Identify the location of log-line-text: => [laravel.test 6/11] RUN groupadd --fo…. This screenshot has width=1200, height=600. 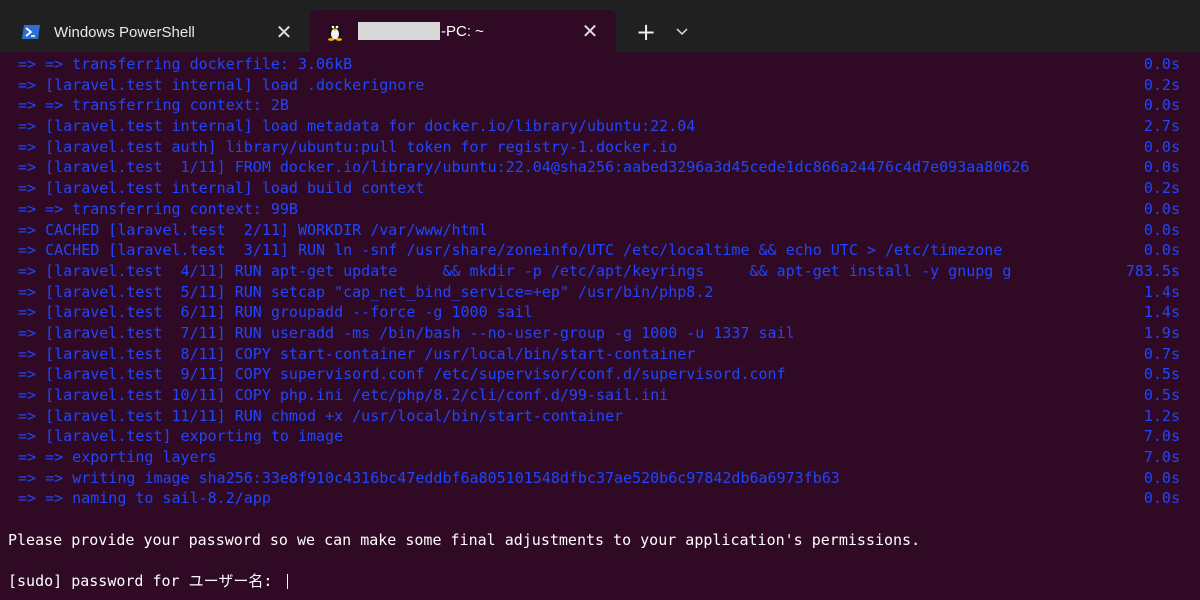
(275, 312).